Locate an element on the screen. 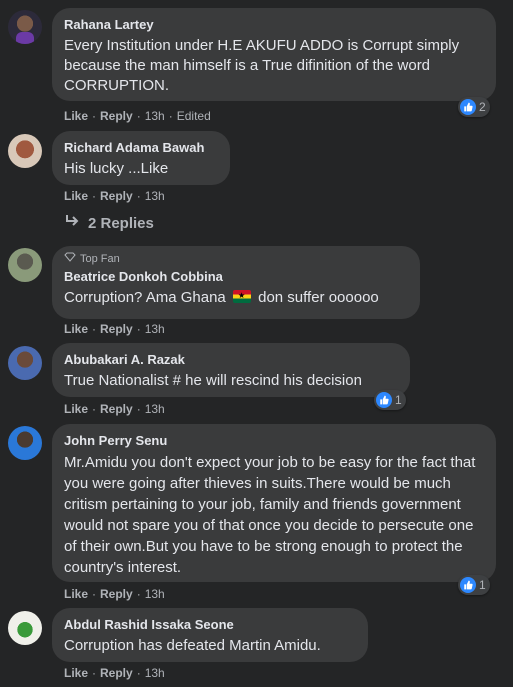 The height and width of the screenshot is (687, 513). comment-text: His lucky ...Like is located at coordinates (116, 168).